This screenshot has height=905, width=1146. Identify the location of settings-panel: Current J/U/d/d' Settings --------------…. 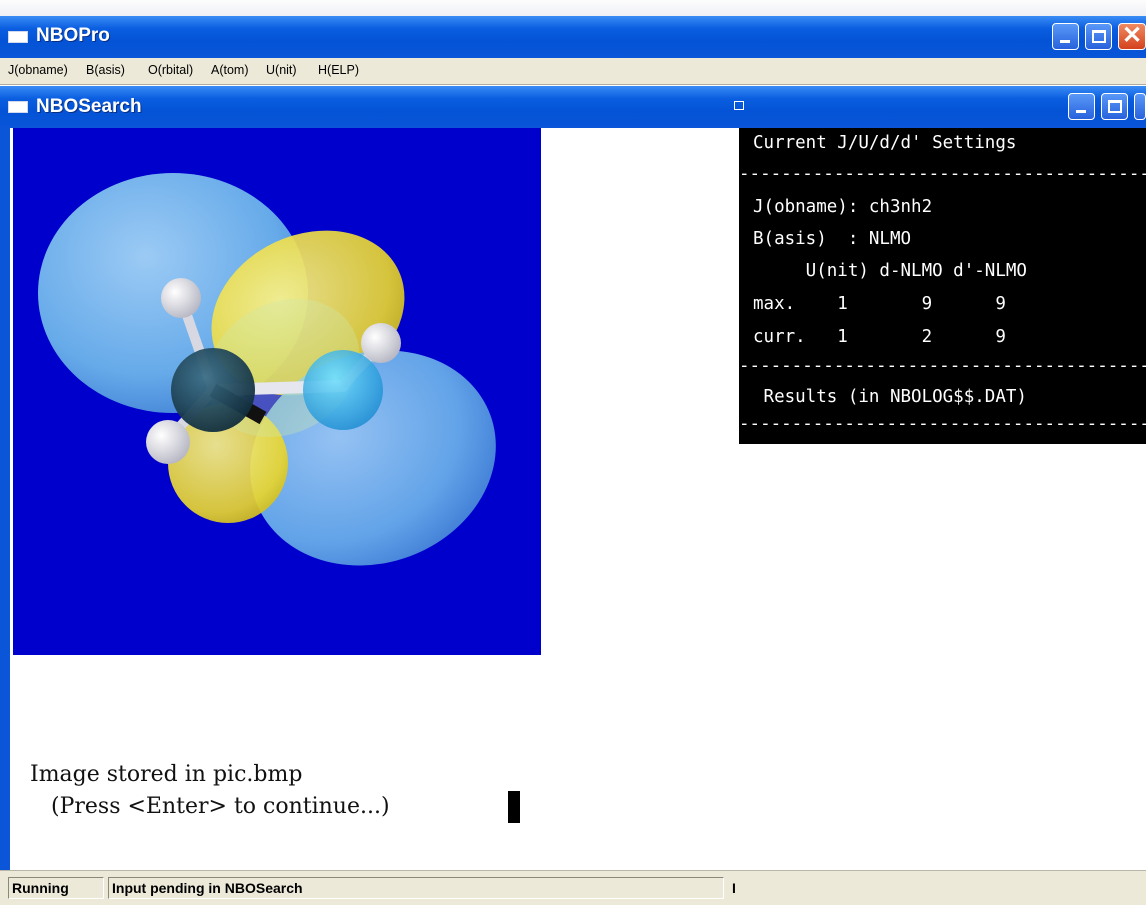
(942, 286).